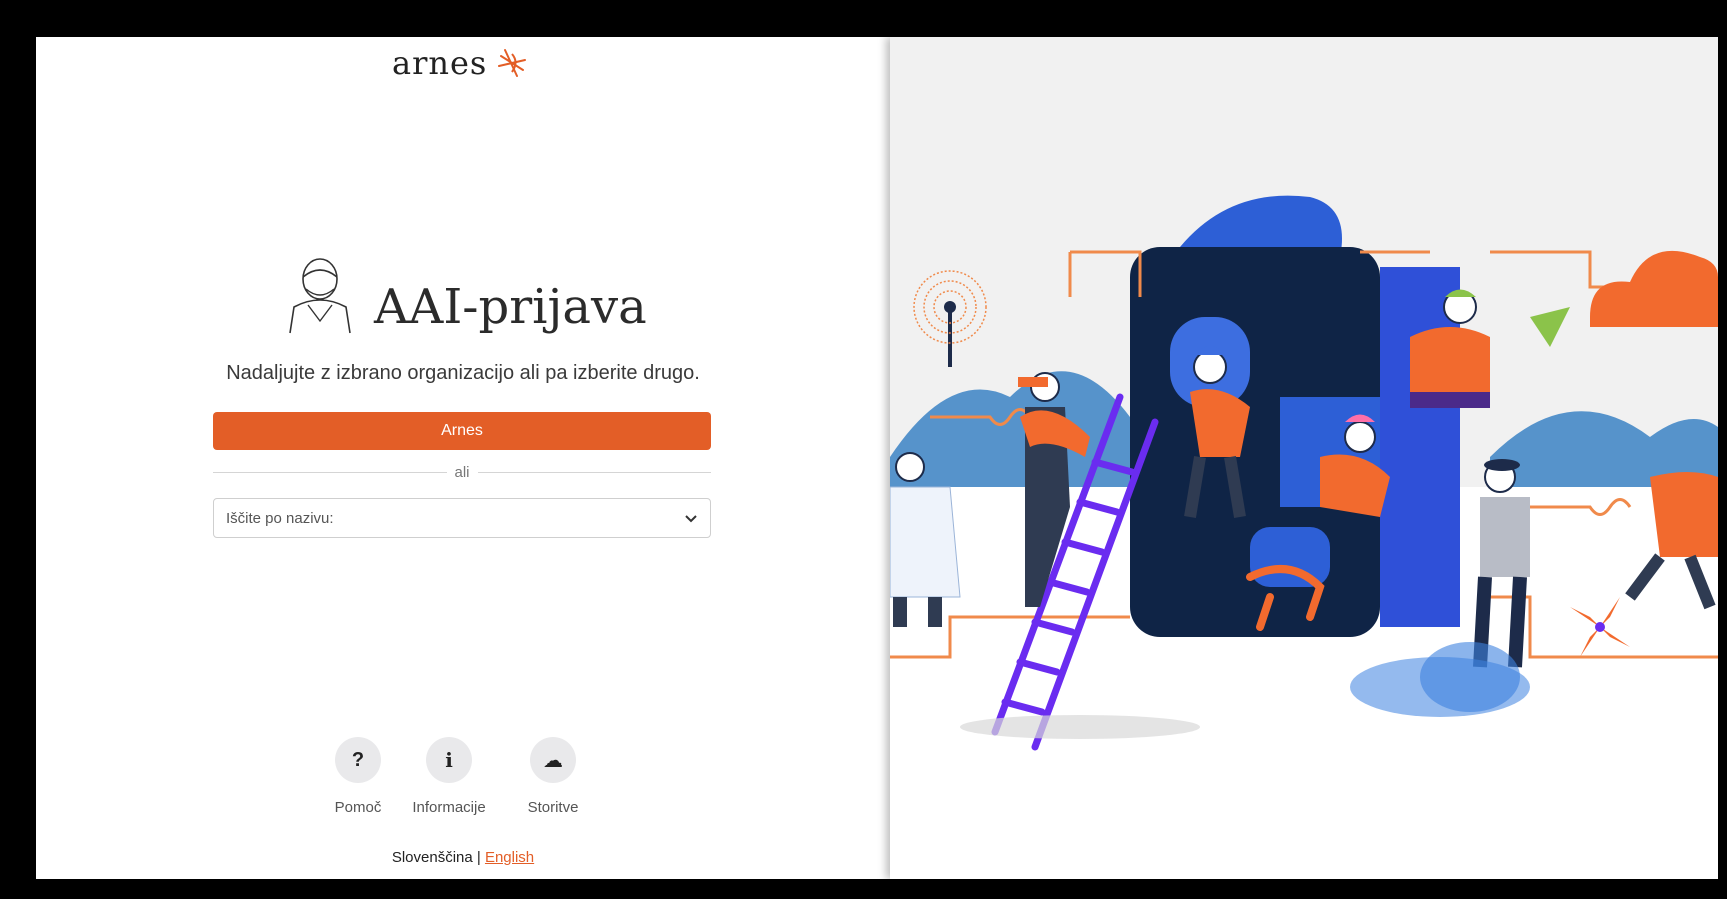 The width and height of the screenshot is (1727, 899). Describe the element at coordinates (691, 518) in the screenshot. I see `chevron-down-icon` at that location.